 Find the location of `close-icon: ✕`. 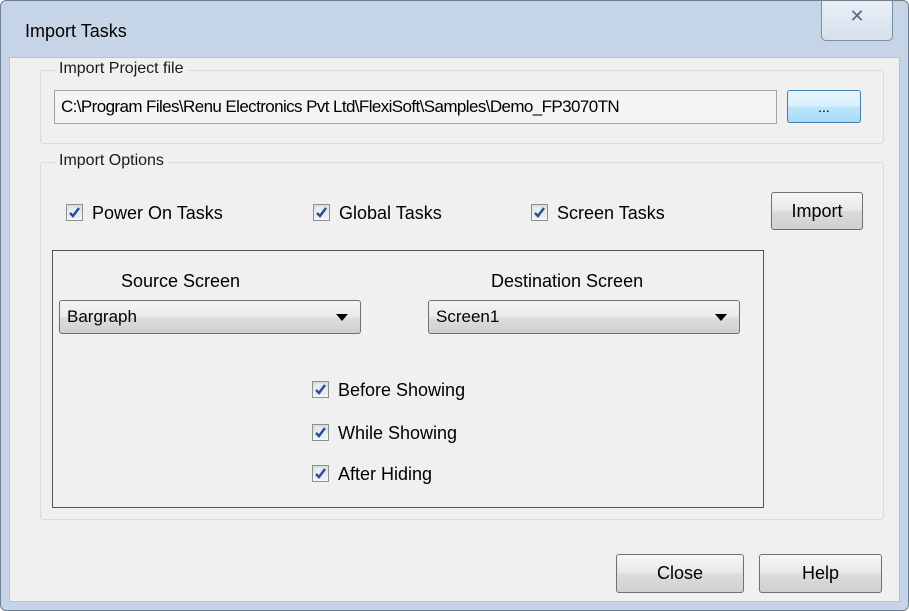

close-icon: ✕ is located at coordinates (857, 16).